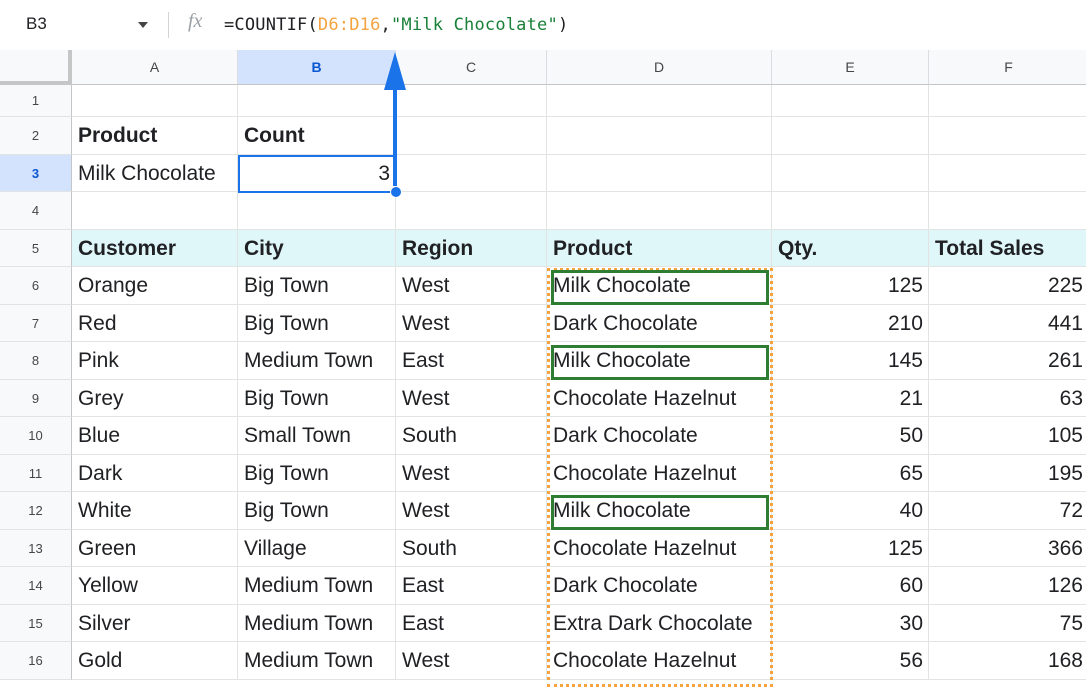 The width and height of the screenshot is (1086, 687). What do you see at coordinates (659, 286) in the screenshot?
I see `cell-d6: Milk Chocolate` at bounding box center [659, 286].